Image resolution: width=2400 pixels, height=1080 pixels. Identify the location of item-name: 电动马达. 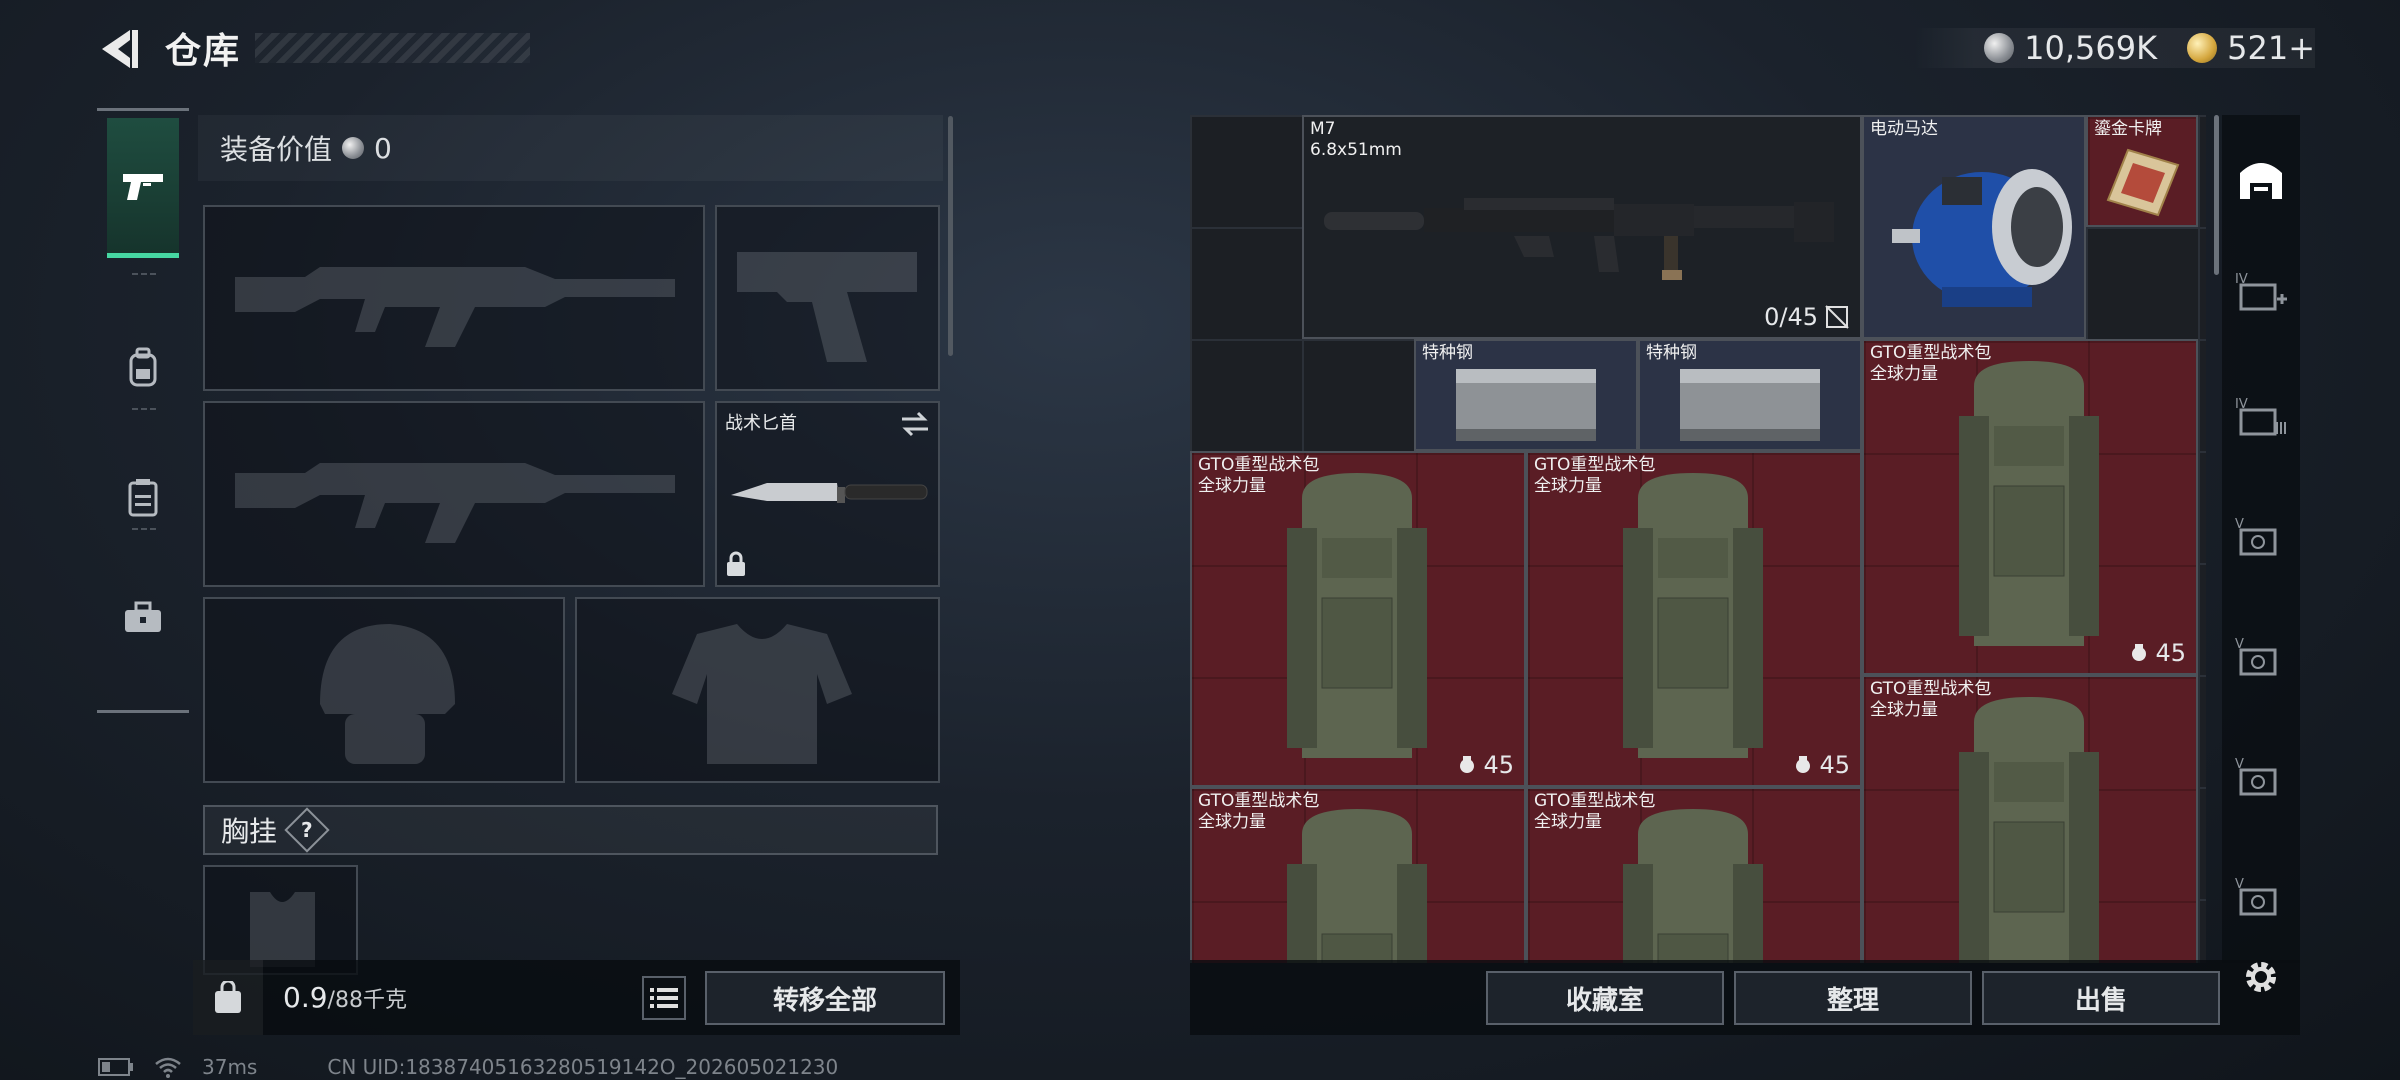
(1904, 129).